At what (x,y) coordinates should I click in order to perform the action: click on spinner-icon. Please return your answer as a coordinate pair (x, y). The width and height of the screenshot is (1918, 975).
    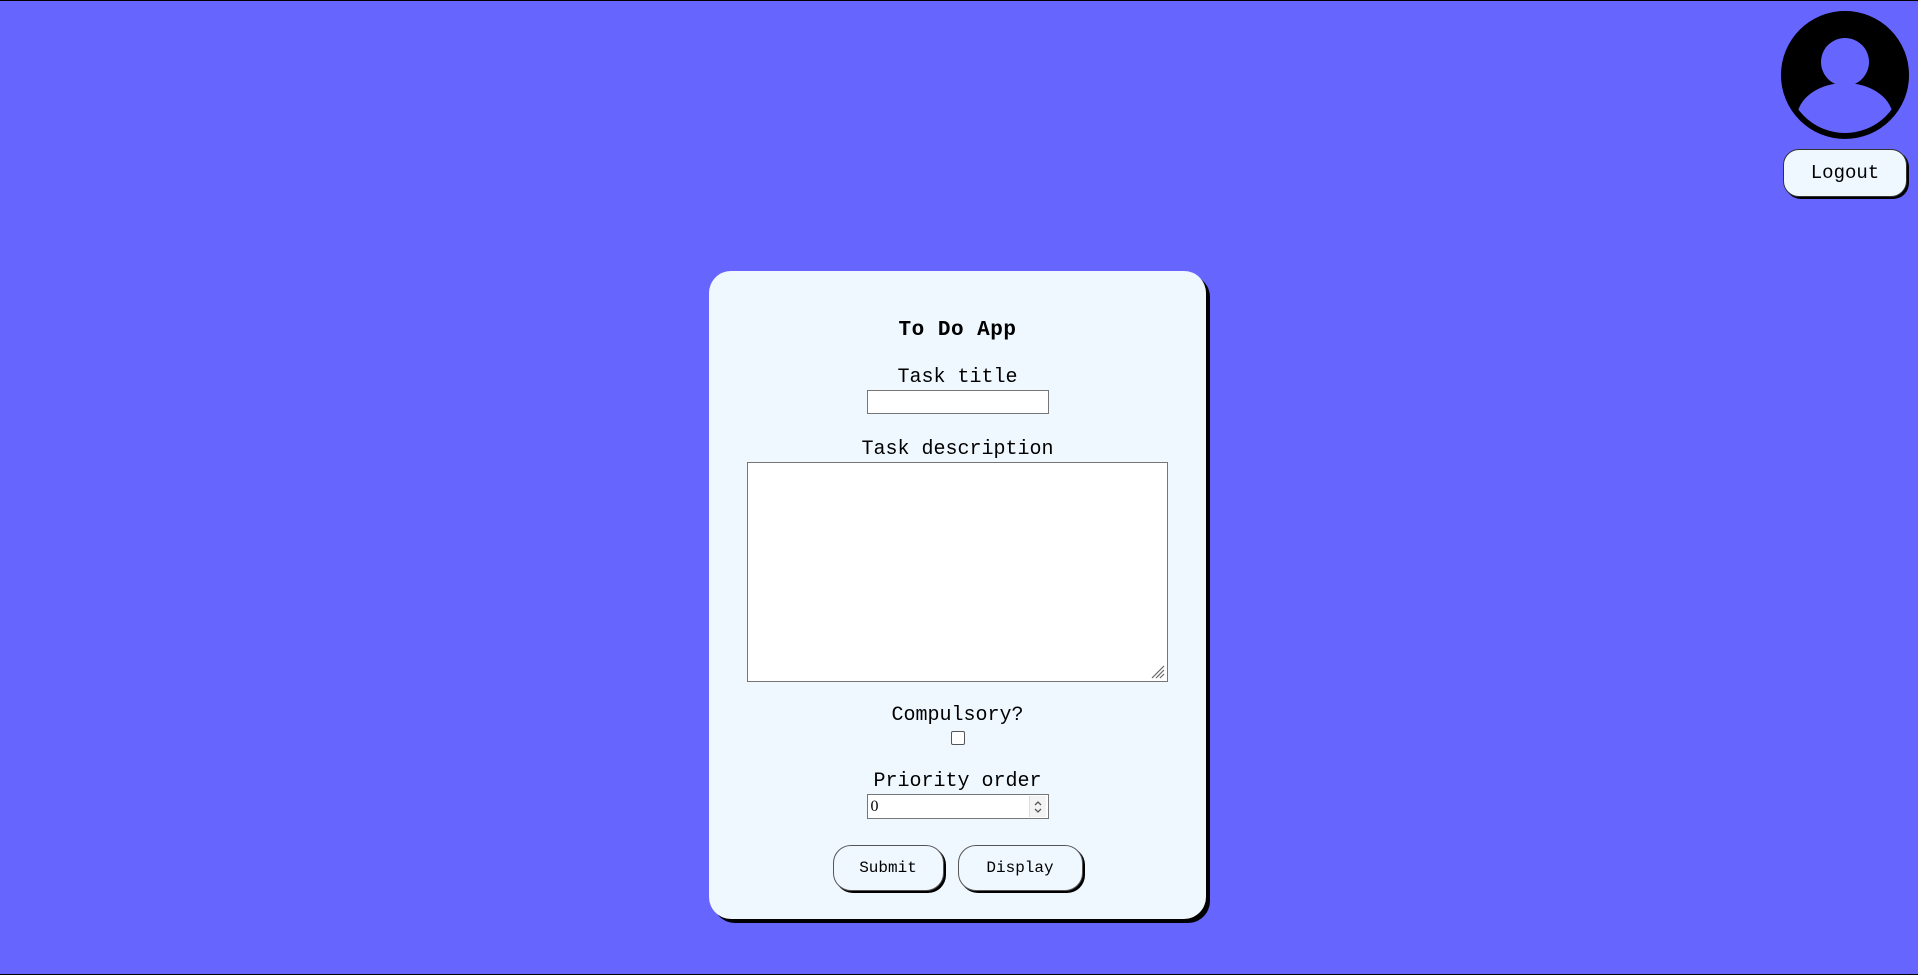
    Looking at the image, I should click on (1037, 806).